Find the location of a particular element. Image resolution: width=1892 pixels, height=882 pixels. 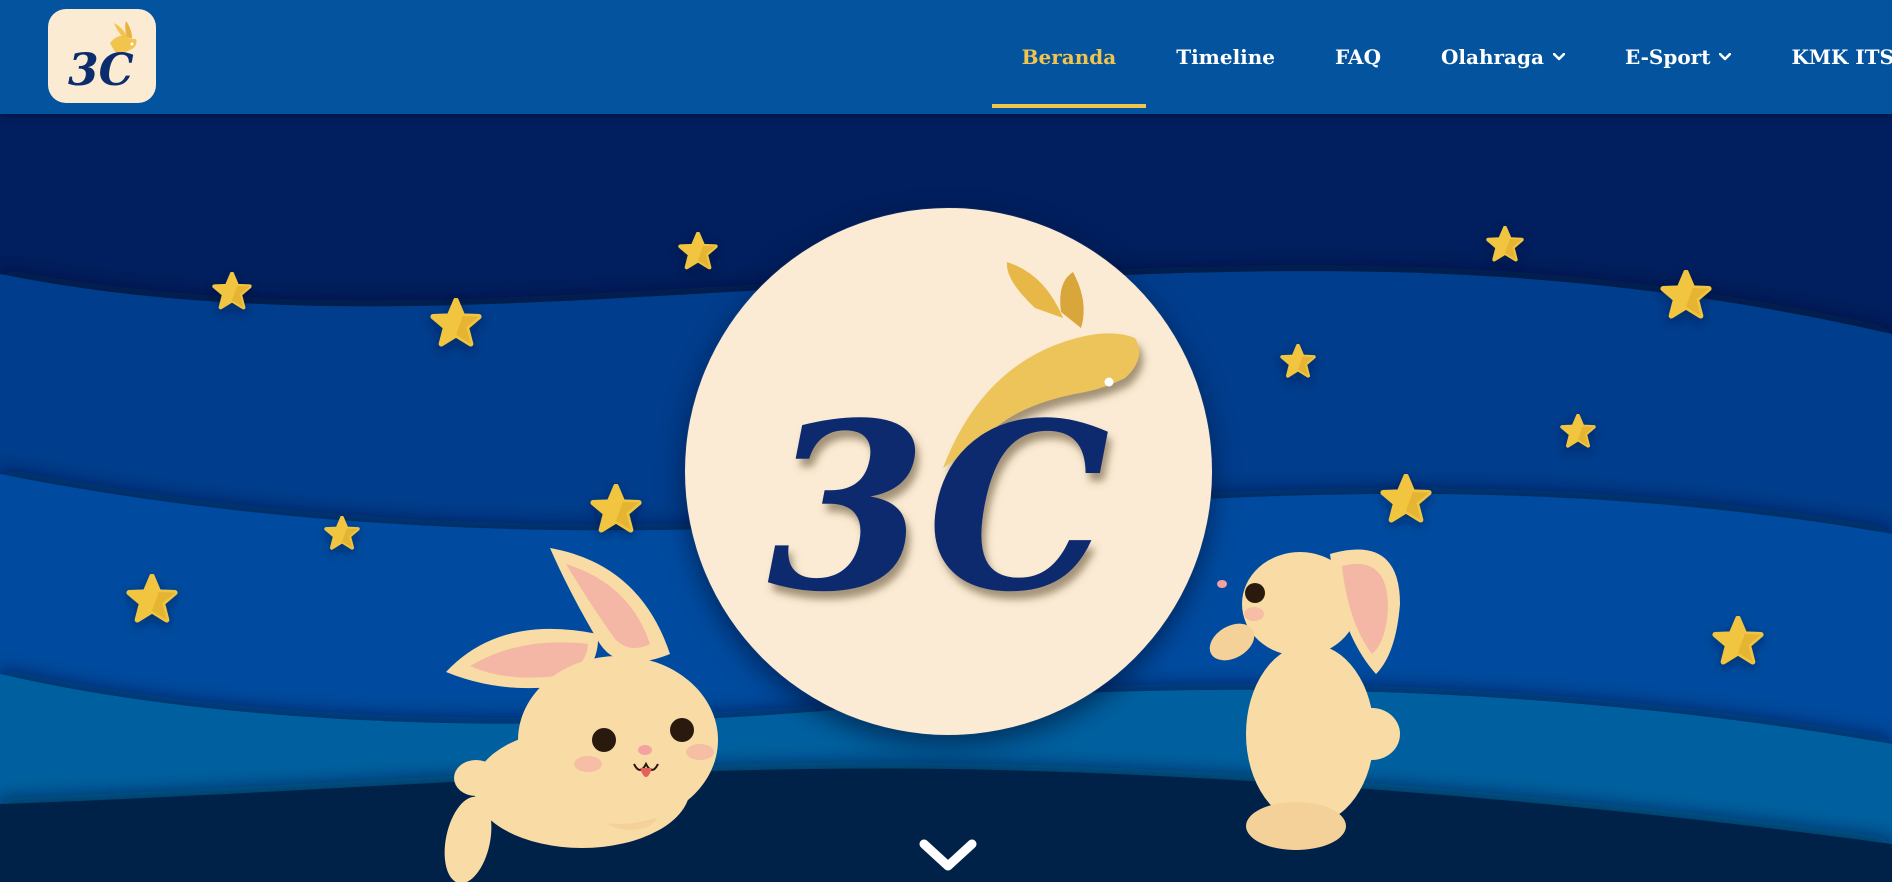

nav-beranda-label: Beranda is located at coordinates (1069, 57).